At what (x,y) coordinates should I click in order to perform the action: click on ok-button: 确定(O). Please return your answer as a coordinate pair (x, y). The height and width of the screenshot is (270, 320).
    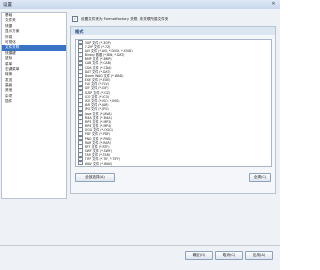
    Looking at the image, I should click on (199, 255).